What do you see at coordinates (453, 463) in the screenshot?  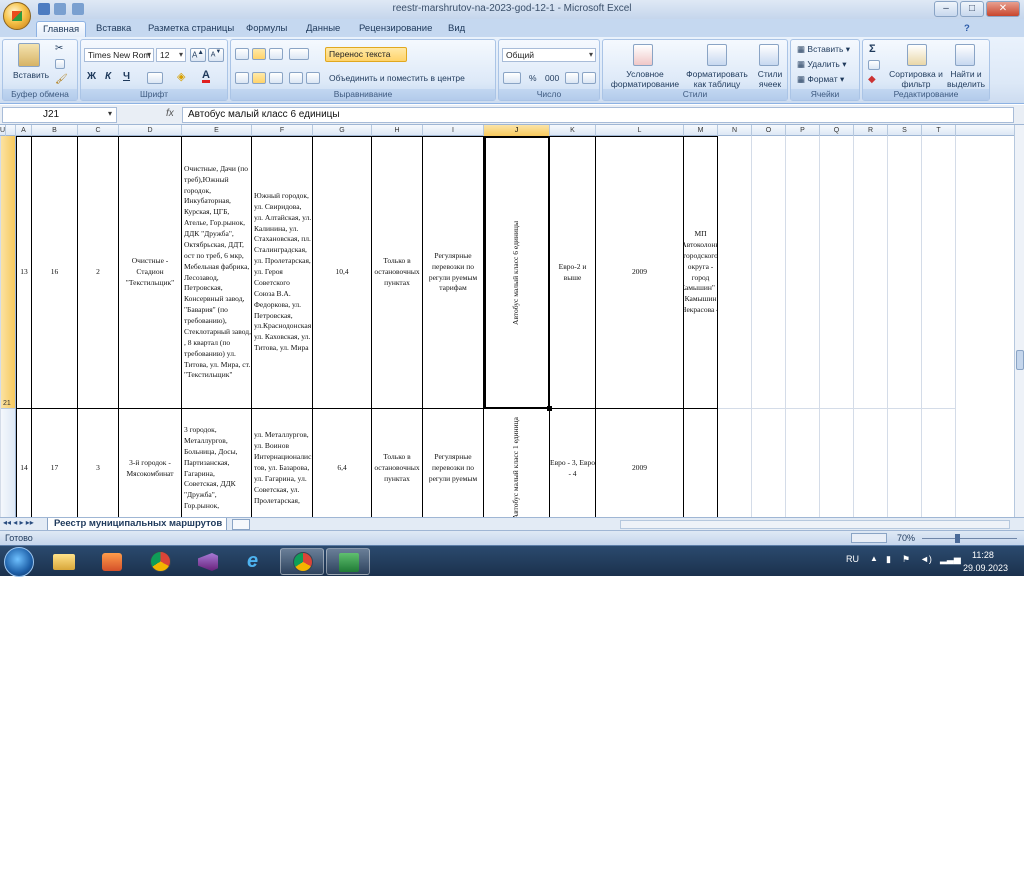 I see `cell-i-row2: Регулярные перевозки по регули руемым` at bounding box center [453, 463].